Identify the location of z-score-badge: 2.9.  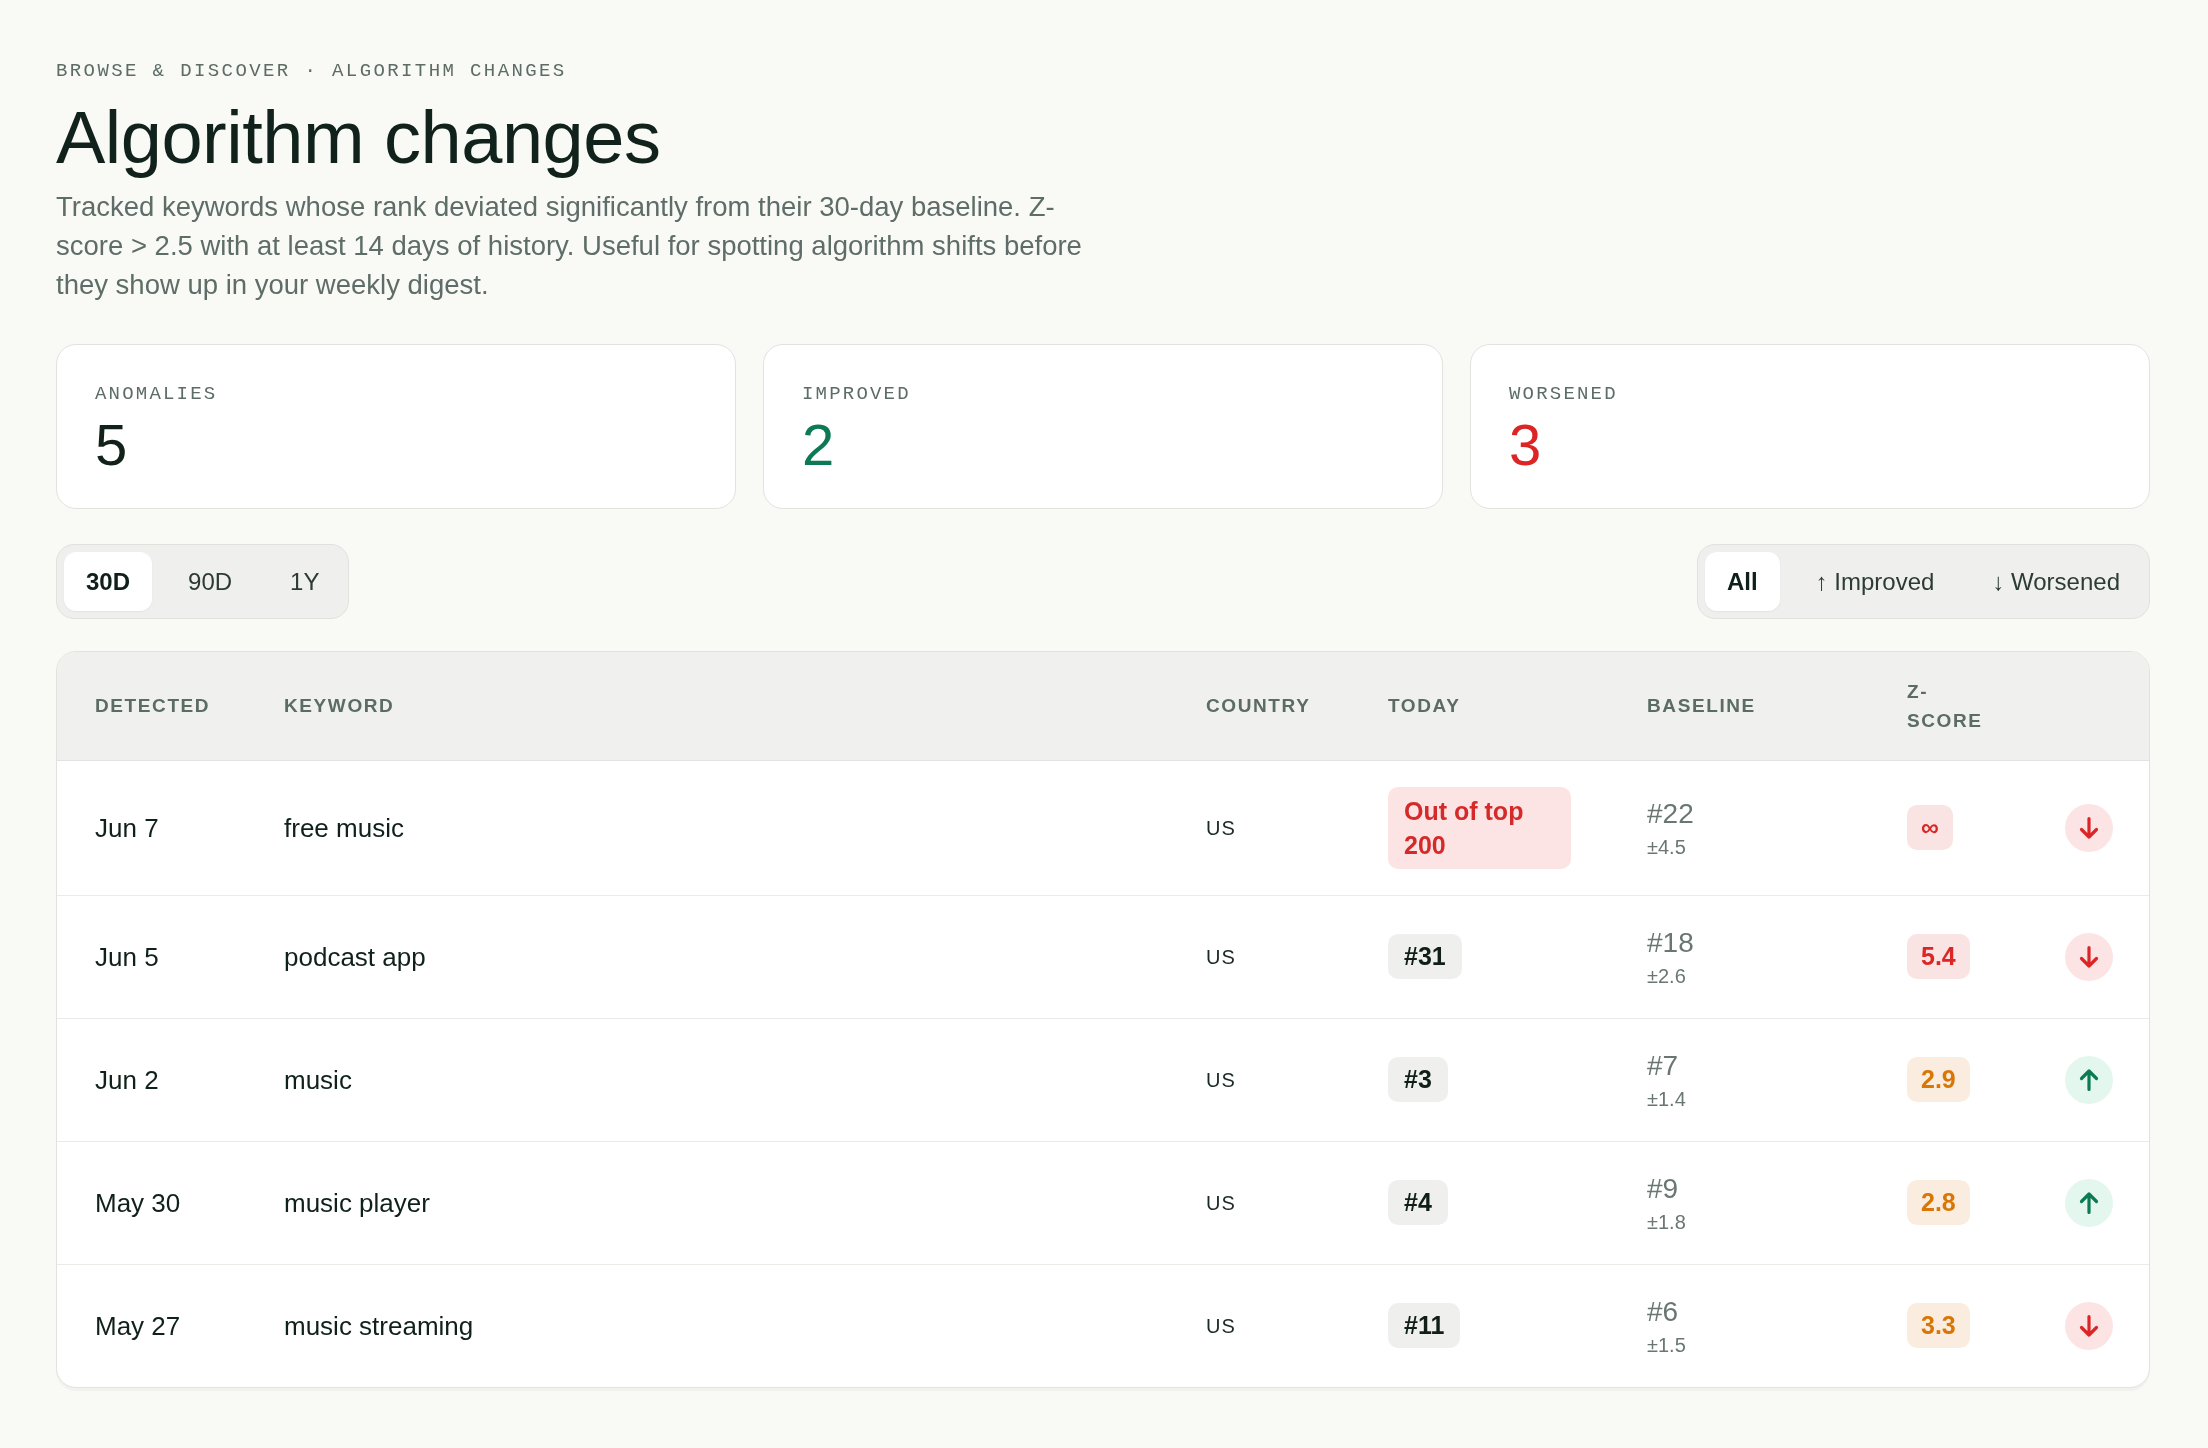
(1938, 1079).